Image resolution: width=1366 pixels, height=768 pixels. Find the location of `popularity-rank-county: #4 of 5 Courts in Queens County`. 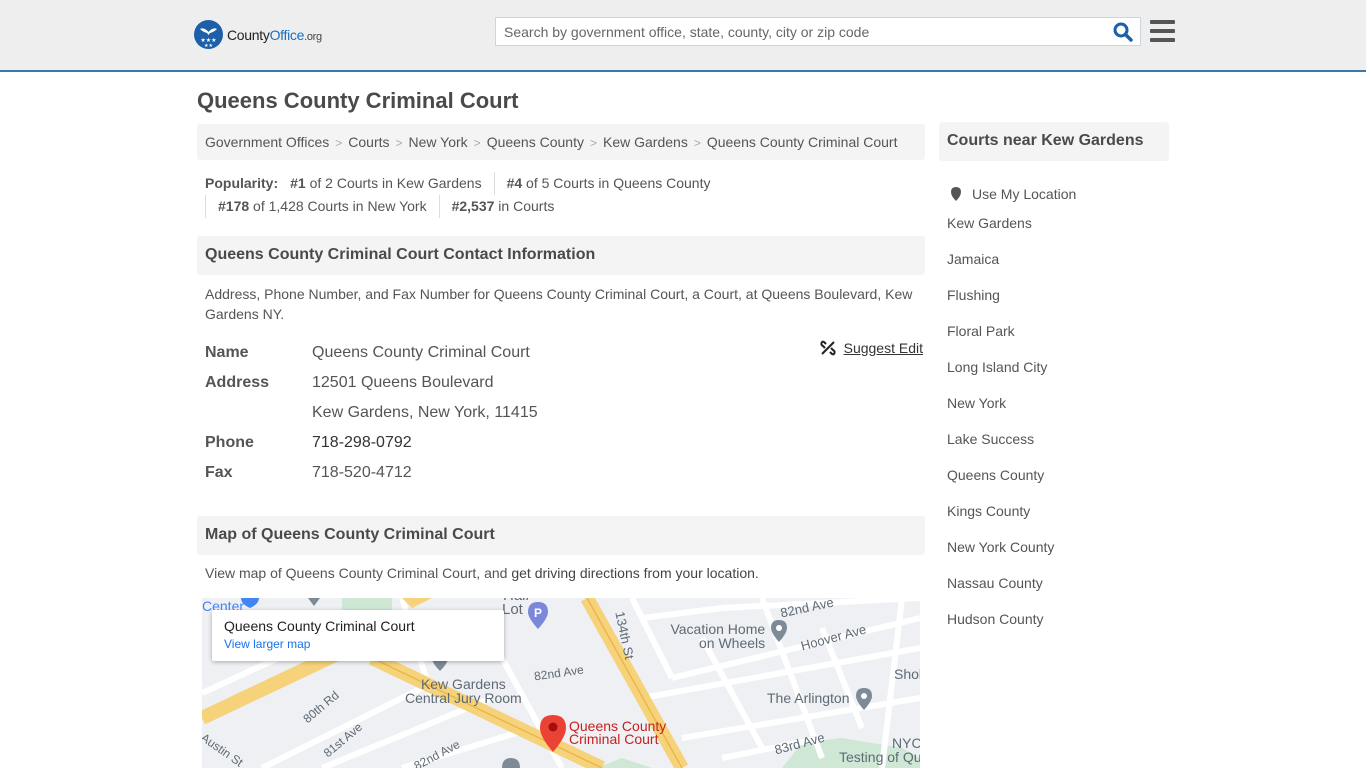

popularity-rank-county: #4 of 5 Courts in Queens County is located at coordinates (608, 183).